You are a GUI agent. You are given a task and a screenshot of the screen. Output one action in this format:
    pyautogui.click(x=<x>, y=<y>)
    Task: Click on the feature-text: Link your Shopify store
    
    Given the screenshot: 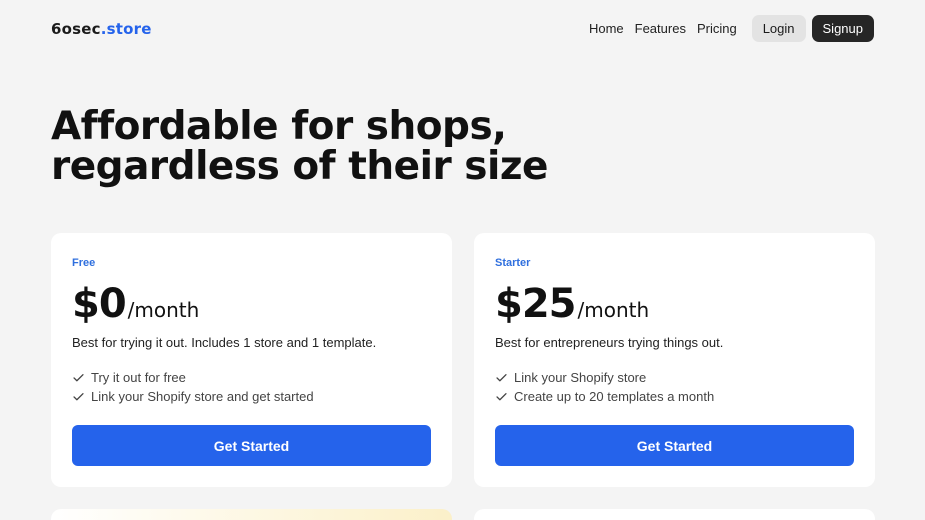 What is the action you would take?
    pyautogui.click(x=580, y=377)
    